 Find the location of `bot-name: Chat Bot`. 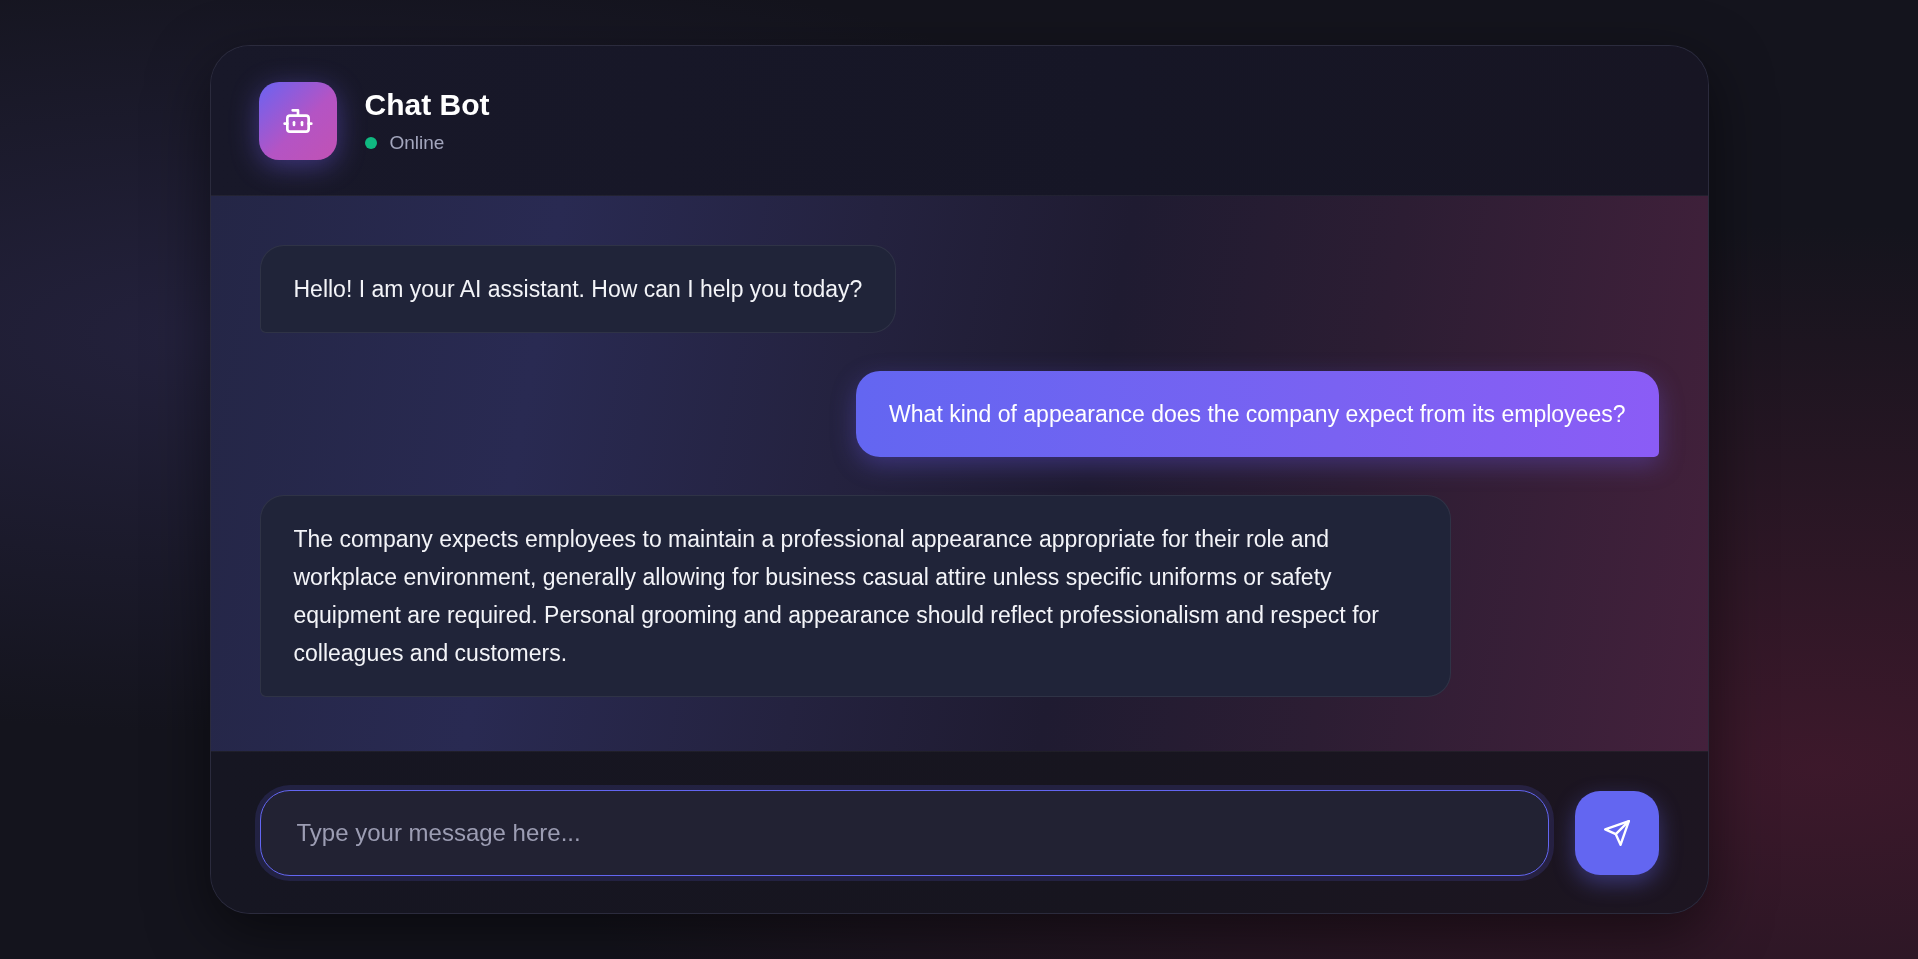

bot-name: Chat Bot is located at coordinates (427, 104).